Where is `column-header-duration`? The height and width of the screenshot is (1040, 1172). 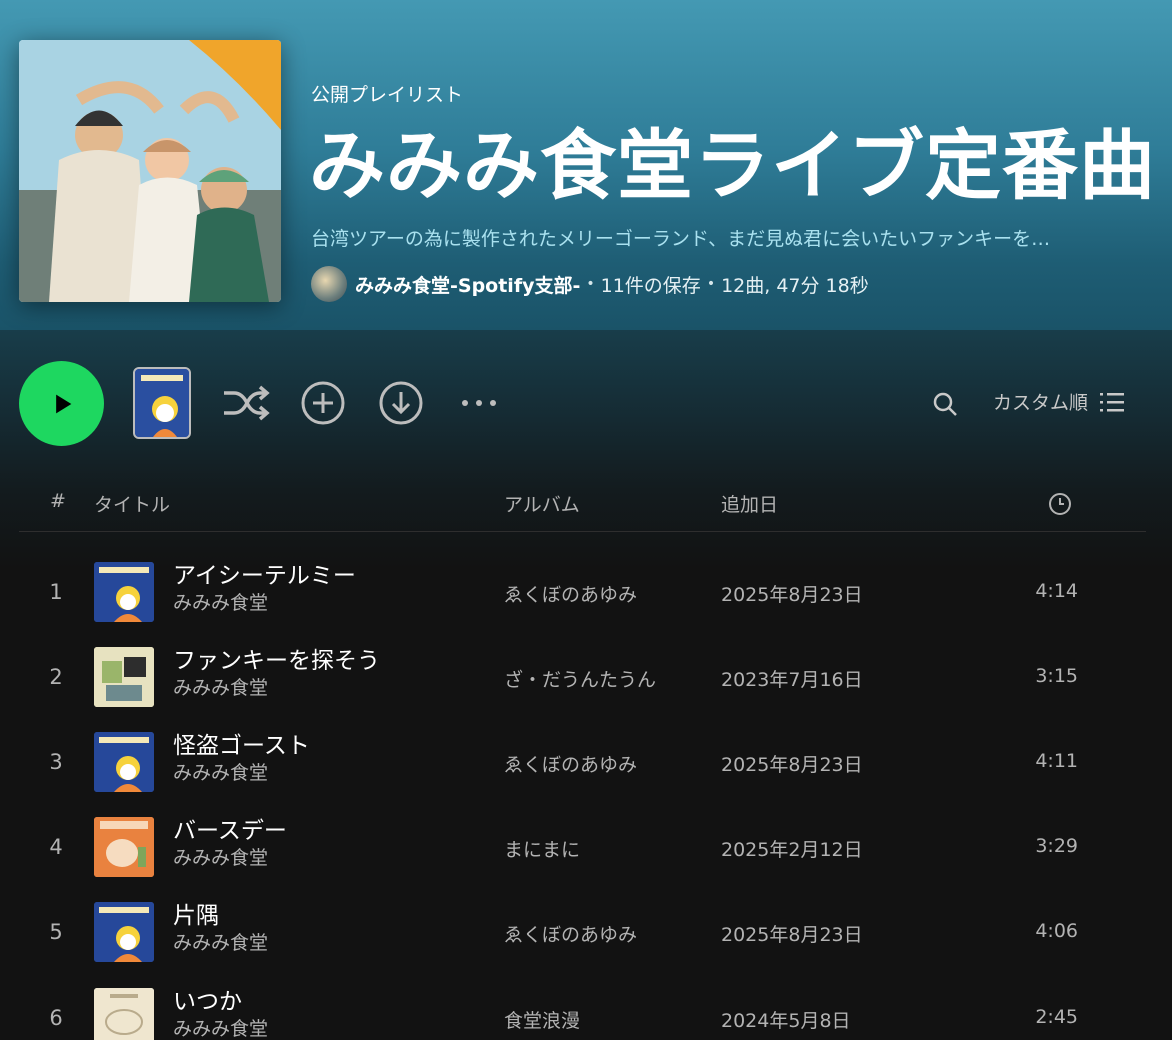 column-header-duration is located at coordinates (1060, 506).